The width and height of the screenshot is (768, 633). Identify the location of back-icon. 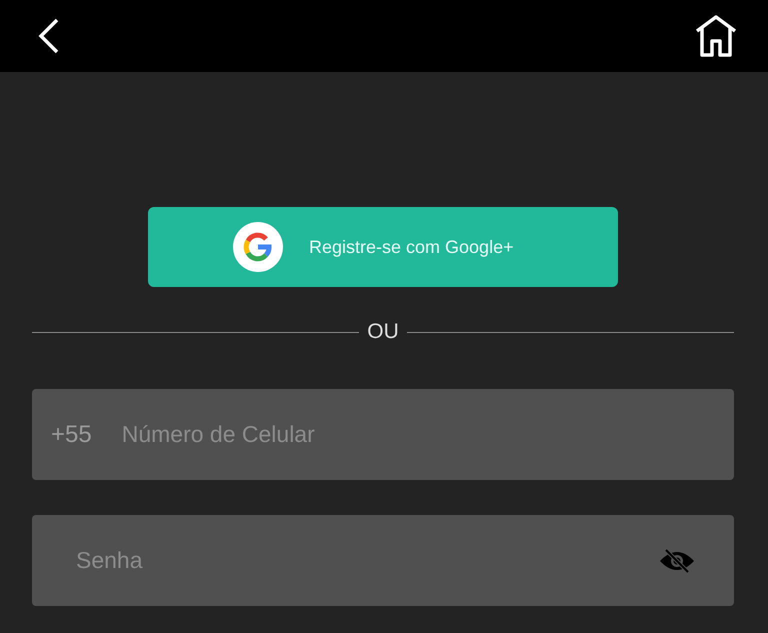
(49, 36).